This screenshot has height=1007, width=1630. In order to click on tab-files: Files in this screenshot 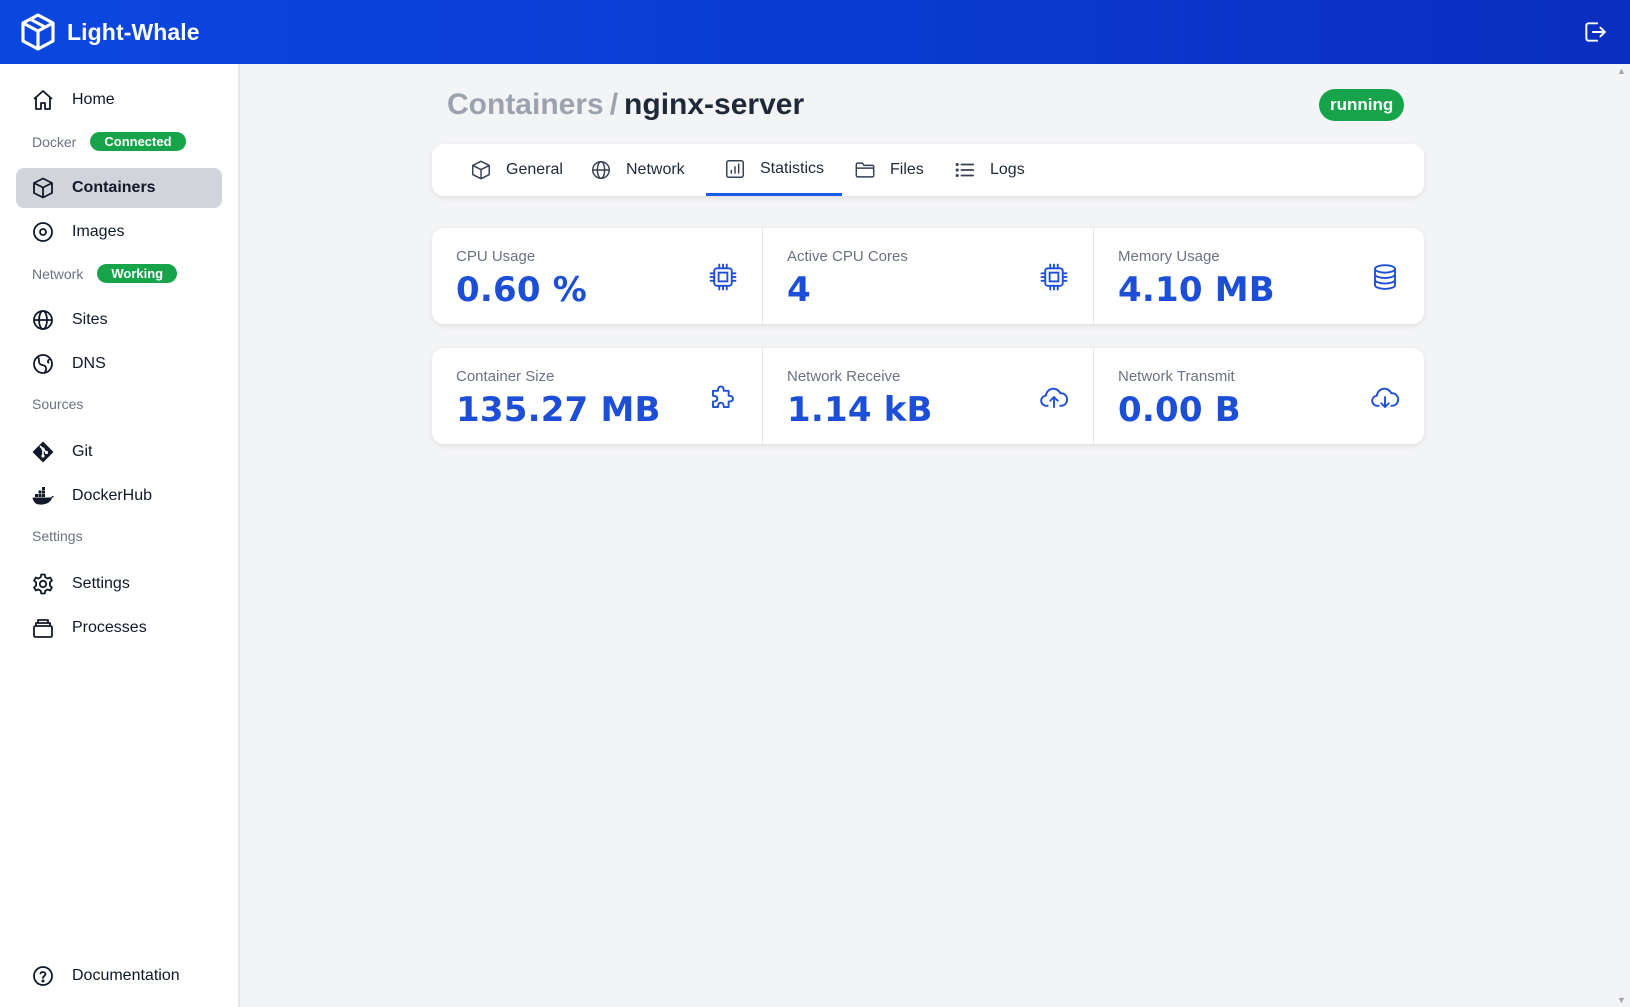, I will do `click(889, 170)`.